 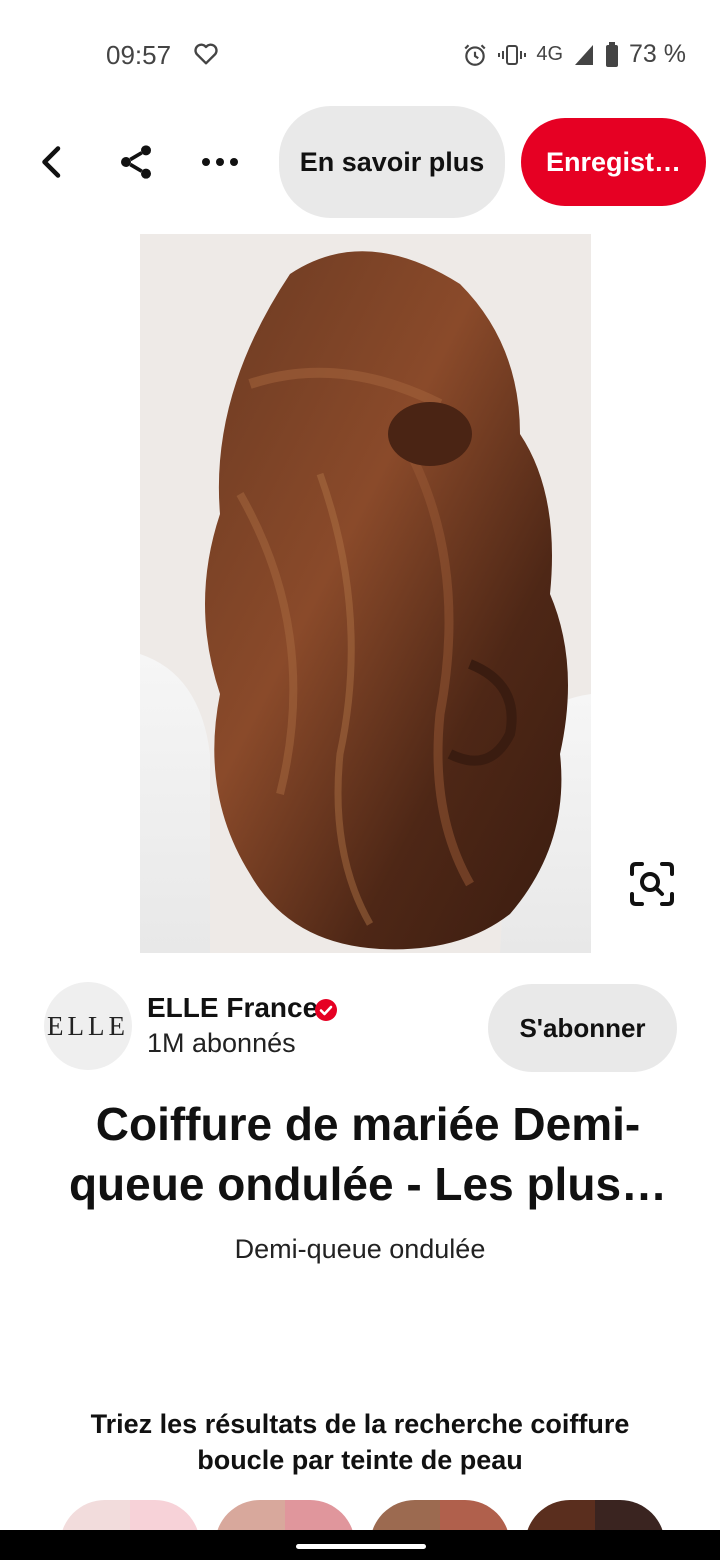 I want to click on avatar-logo-text: ELLE, so click(x=88, y=1025).